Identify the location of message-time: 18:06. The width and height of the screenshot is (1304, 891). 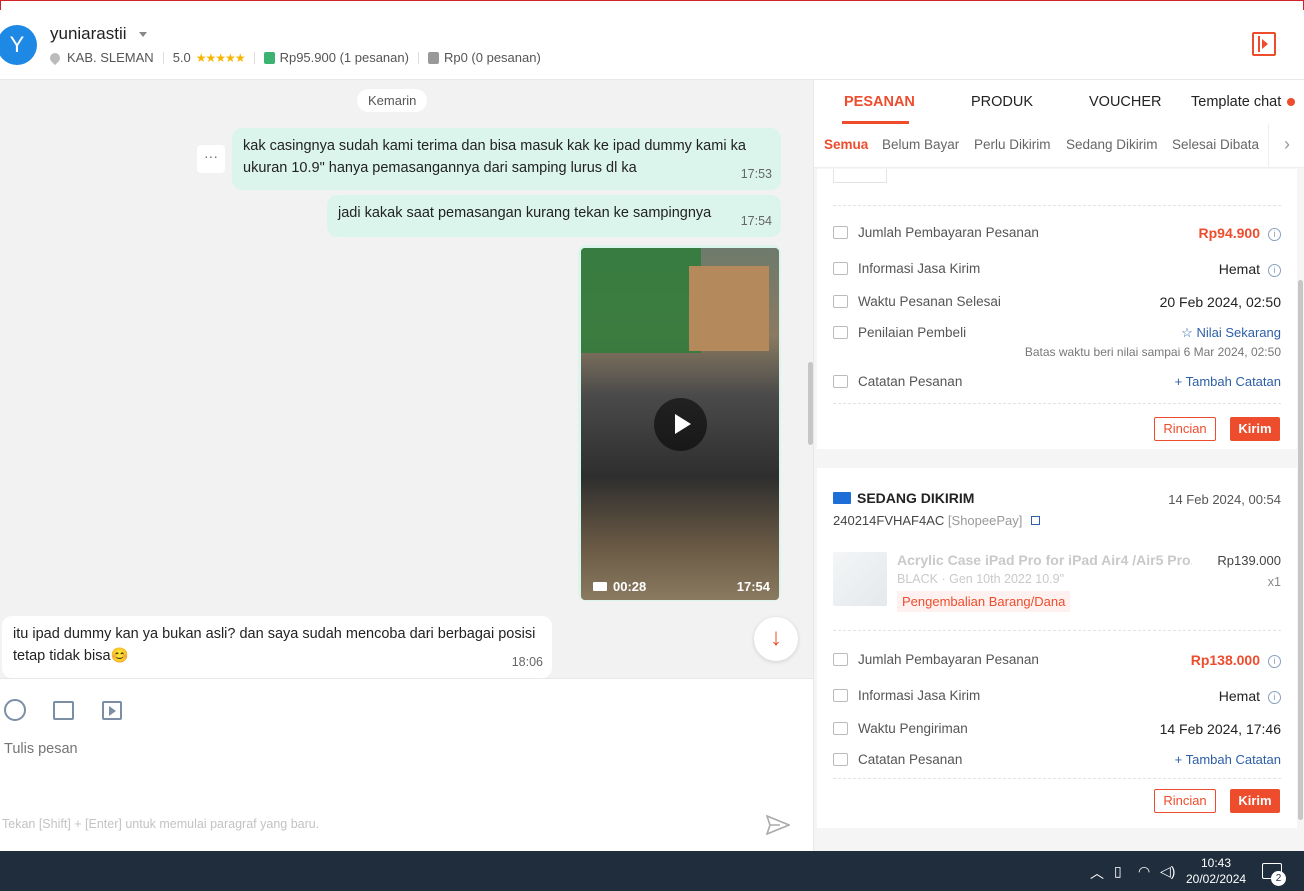
(527, 662).